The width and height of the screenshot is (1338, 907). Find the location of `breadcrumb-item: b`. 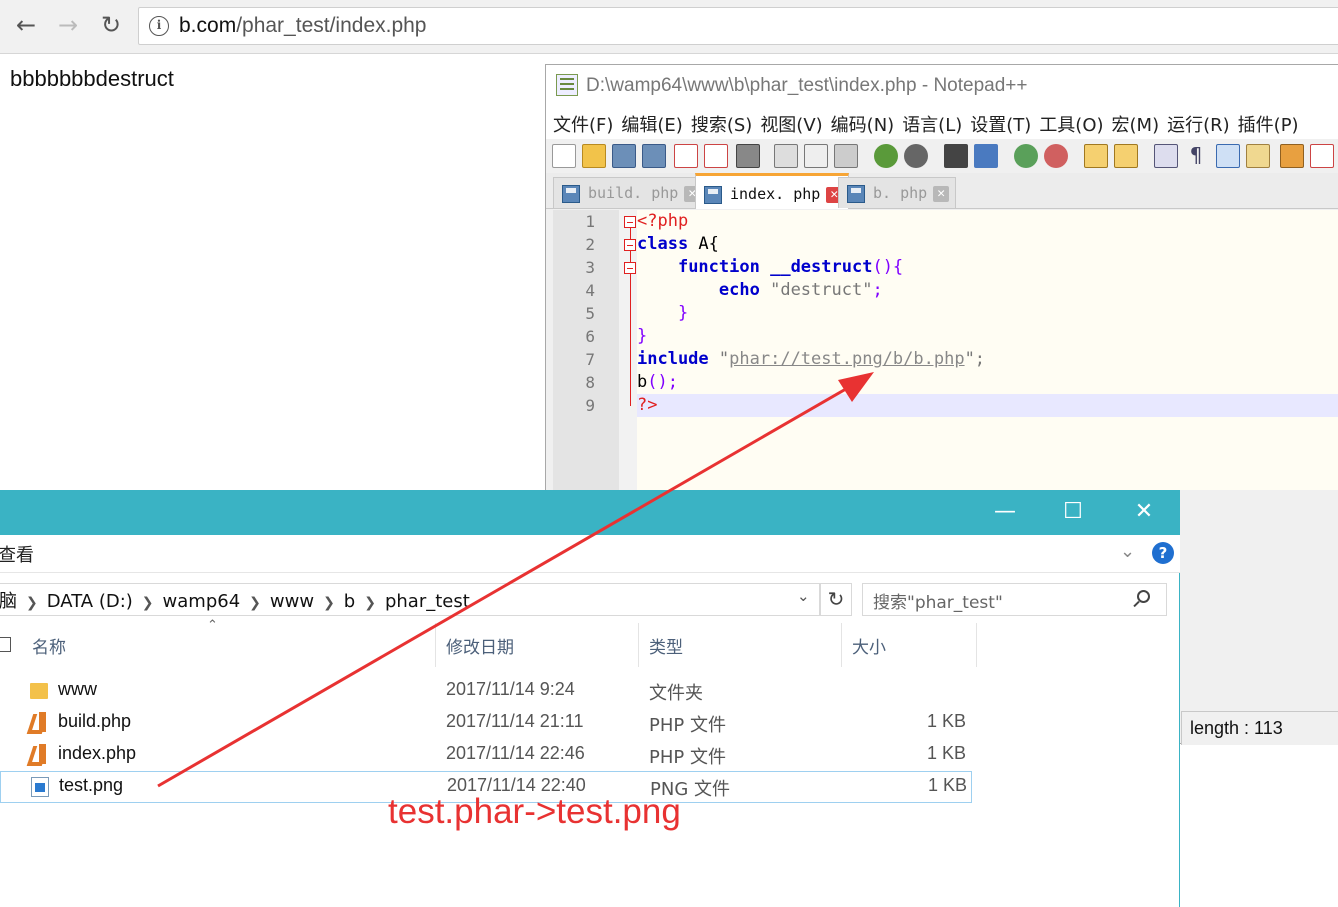

breadcrumb-item: b is located at coordinates (349, 601).